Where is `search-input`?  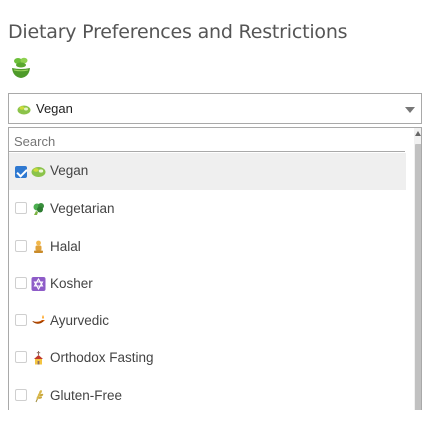
search-input is located at coordinates (207, 140).